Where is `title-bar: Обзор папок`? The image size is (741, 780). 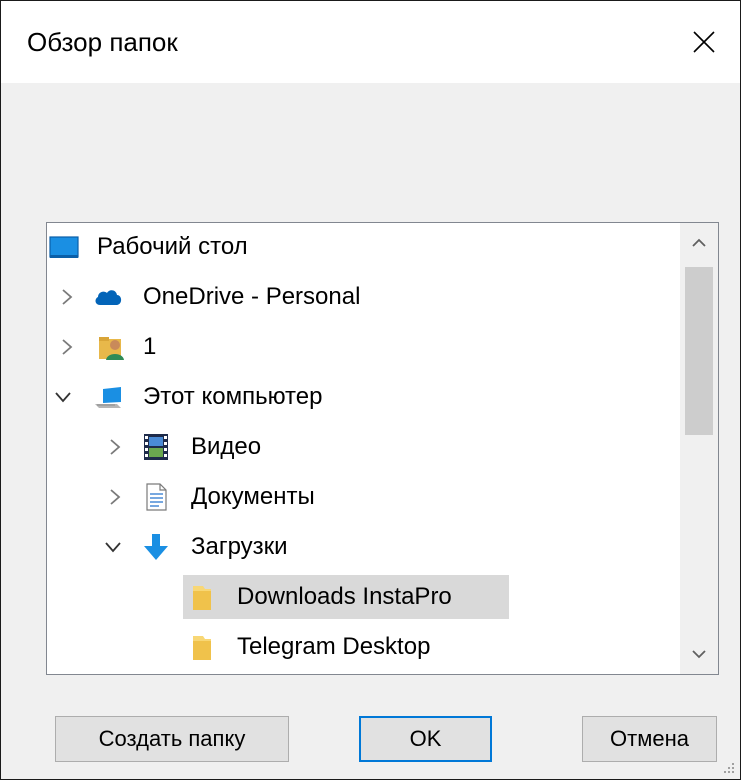 title-bar: Обзор папок is located at coordinates (370, 42).